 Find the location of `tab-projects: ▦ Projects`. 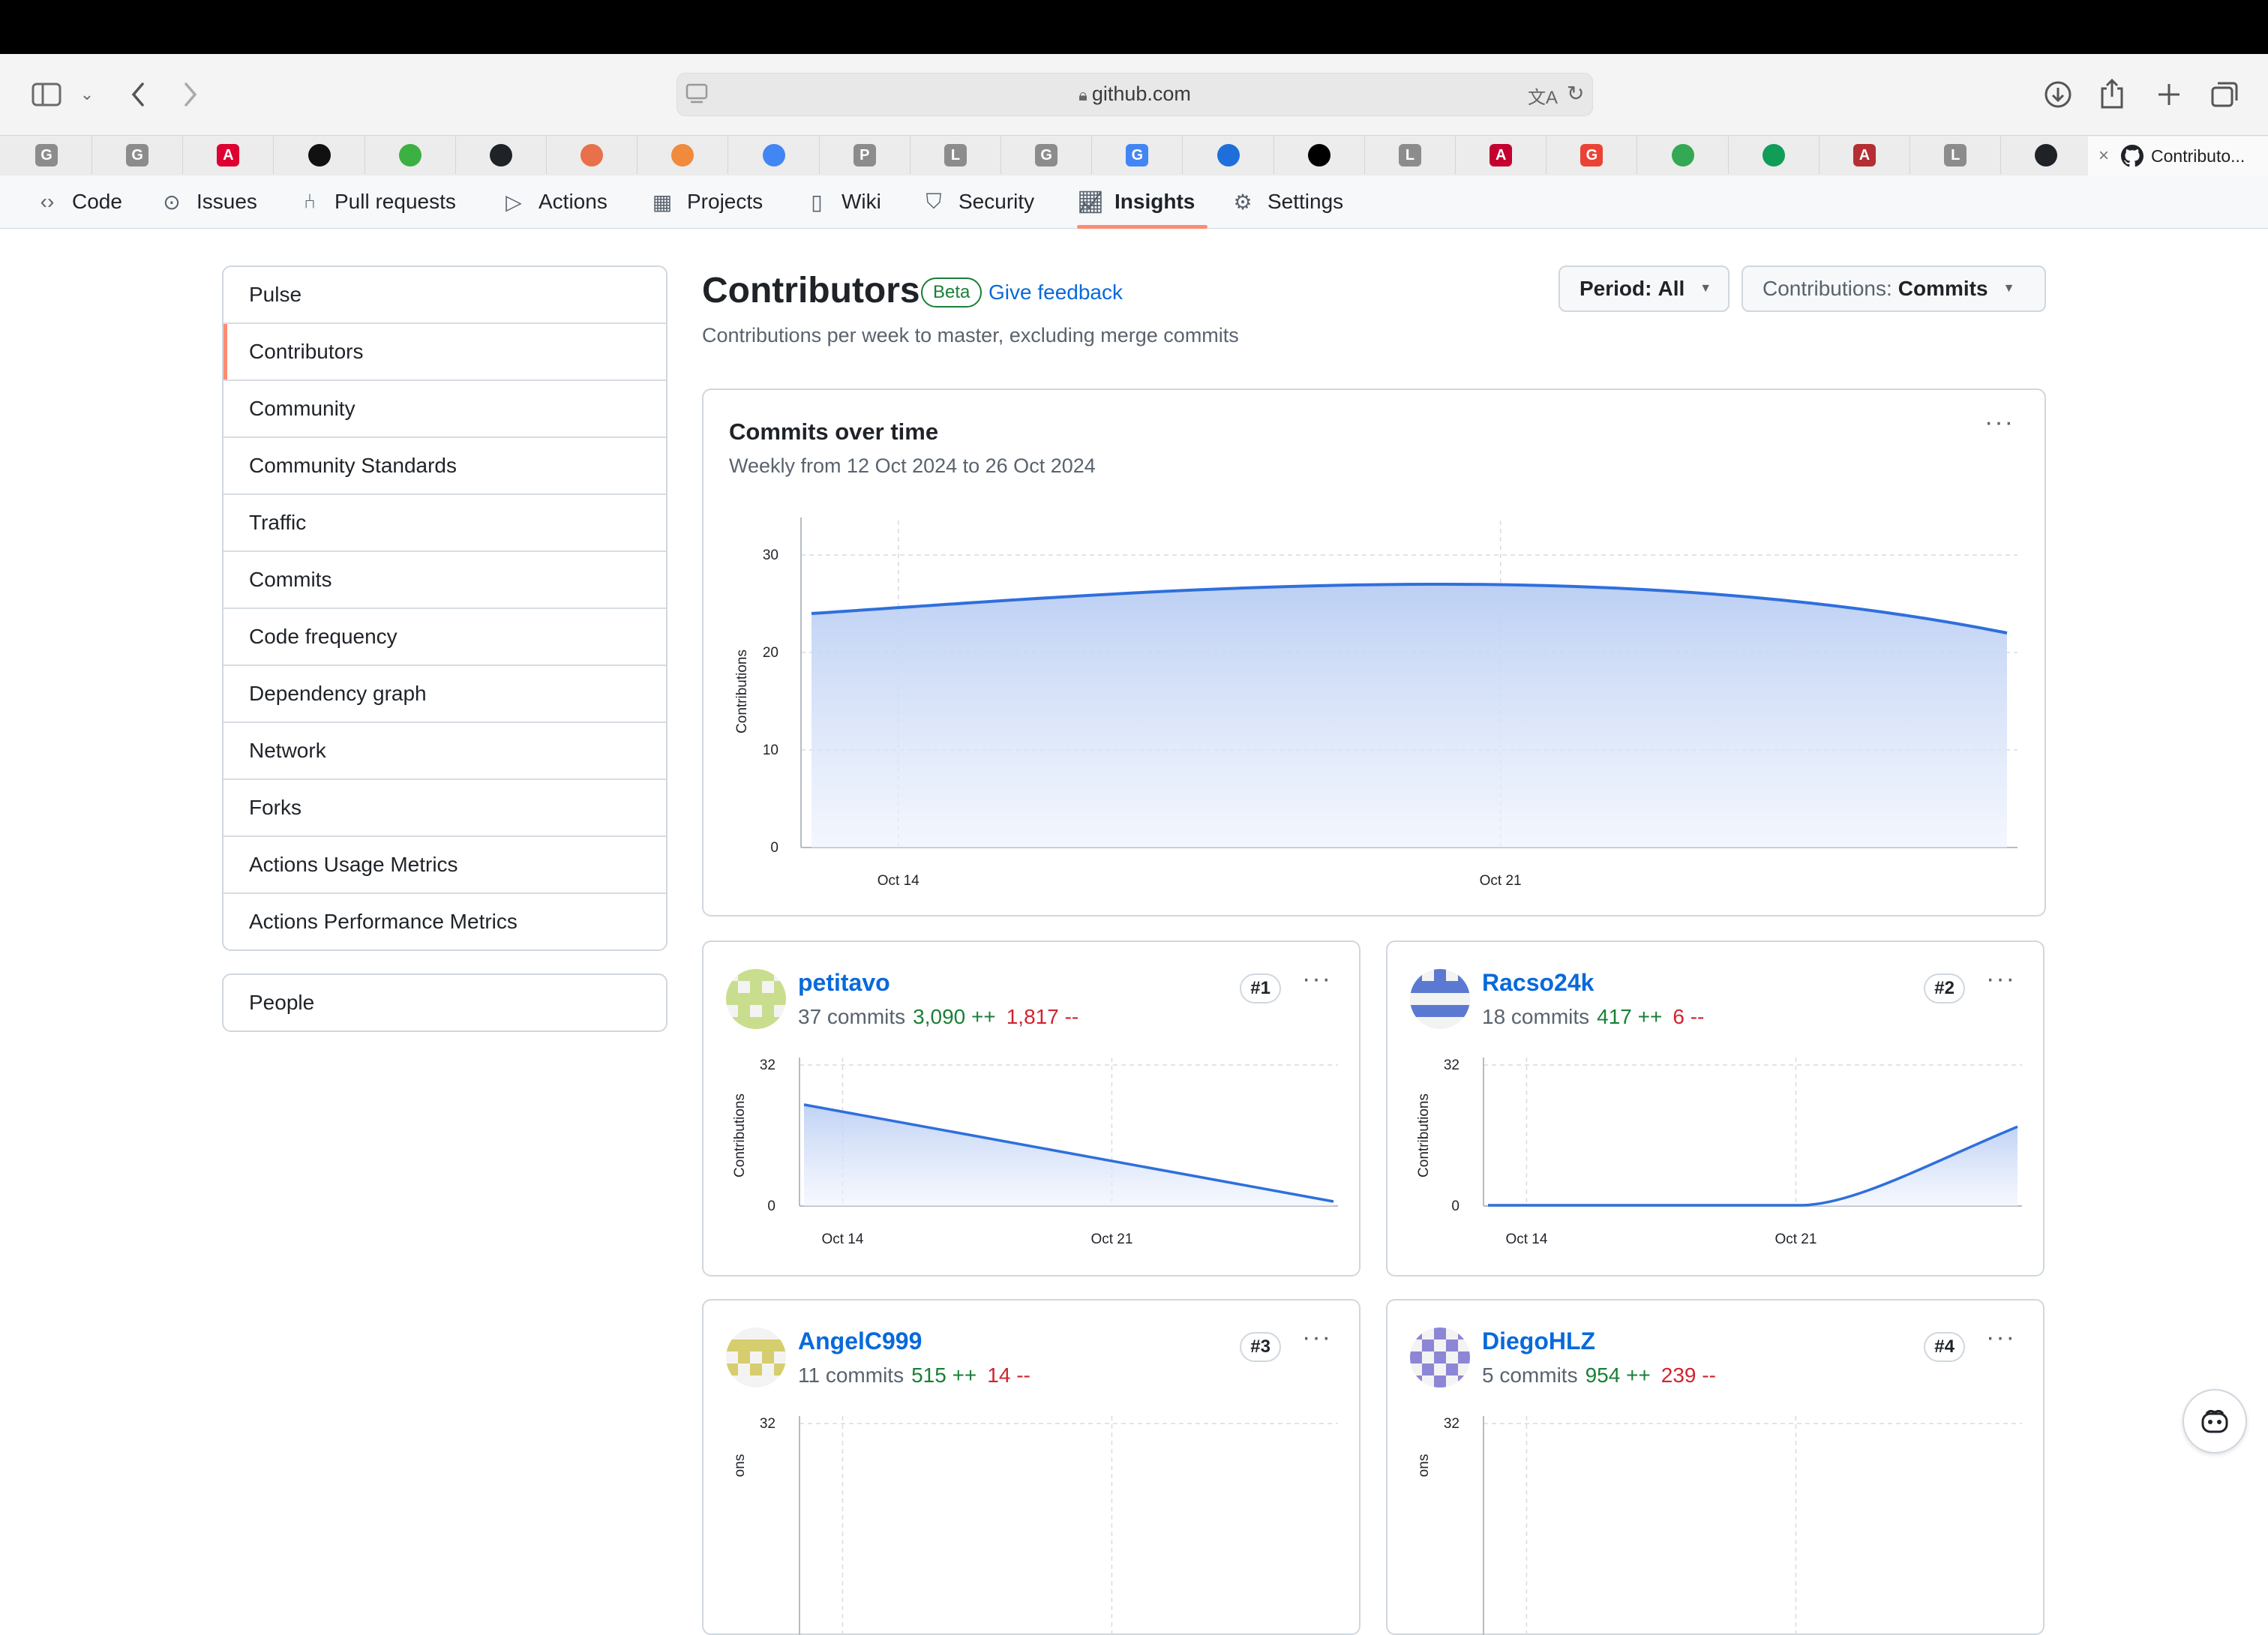

tab-projects: ▦ Projects is located at coordinates (706, 202).